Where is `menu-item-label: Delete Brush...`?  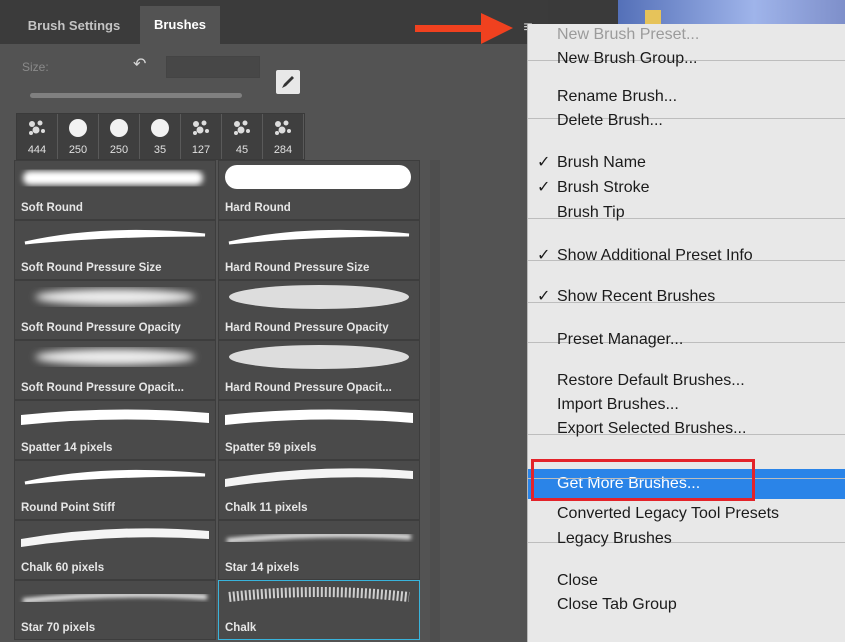 menu-item-label: Delete Brush... is located at coordinates (610, 120).